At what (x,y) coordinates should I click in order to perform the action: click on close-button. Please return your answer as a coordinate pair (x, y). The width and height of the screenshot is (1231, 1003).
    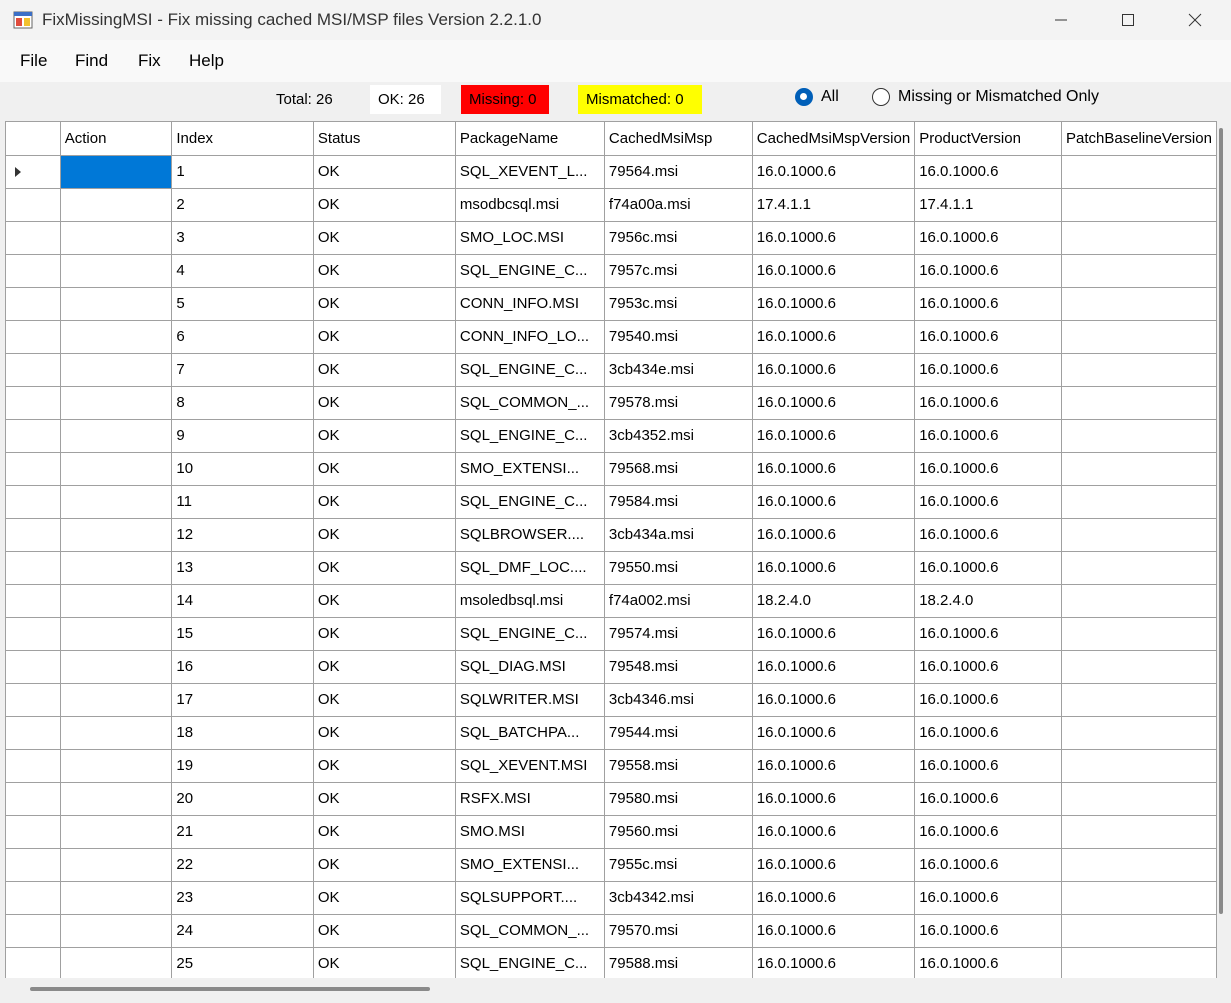
    Looking at the image, I should click on (1194, 20).